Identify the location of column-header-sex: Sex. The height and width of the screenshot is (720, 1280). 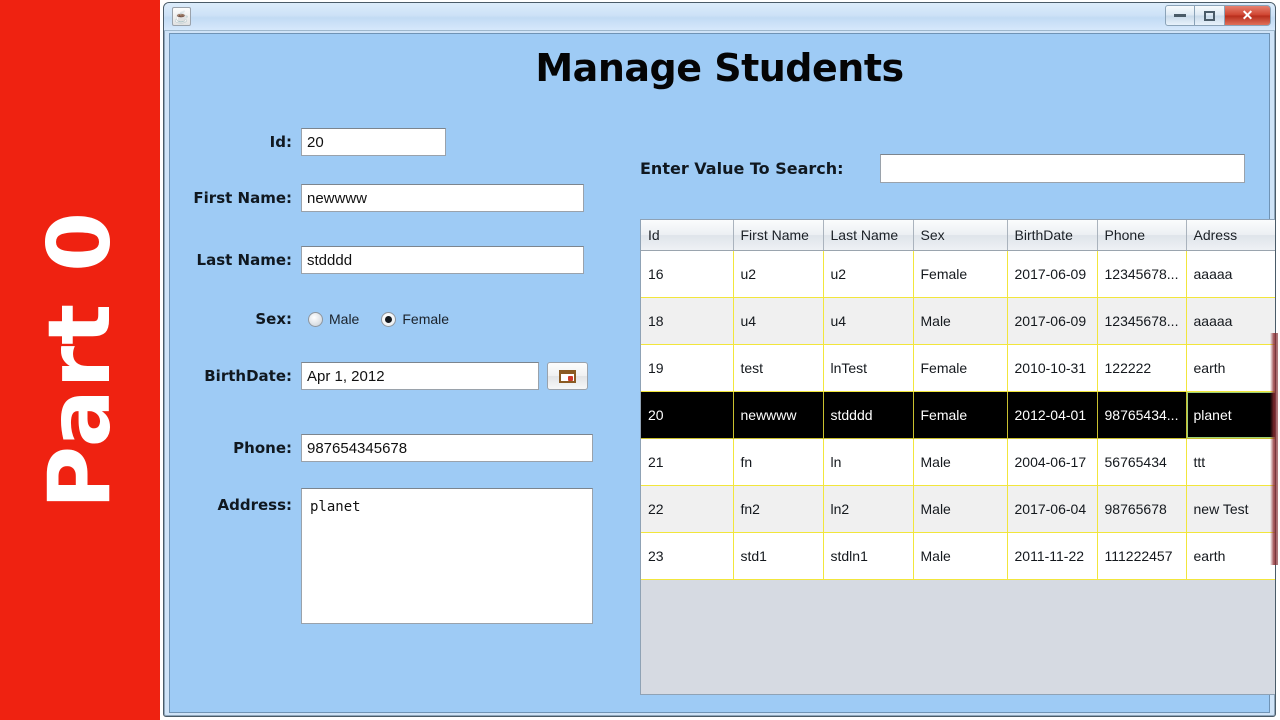
(960, 235).